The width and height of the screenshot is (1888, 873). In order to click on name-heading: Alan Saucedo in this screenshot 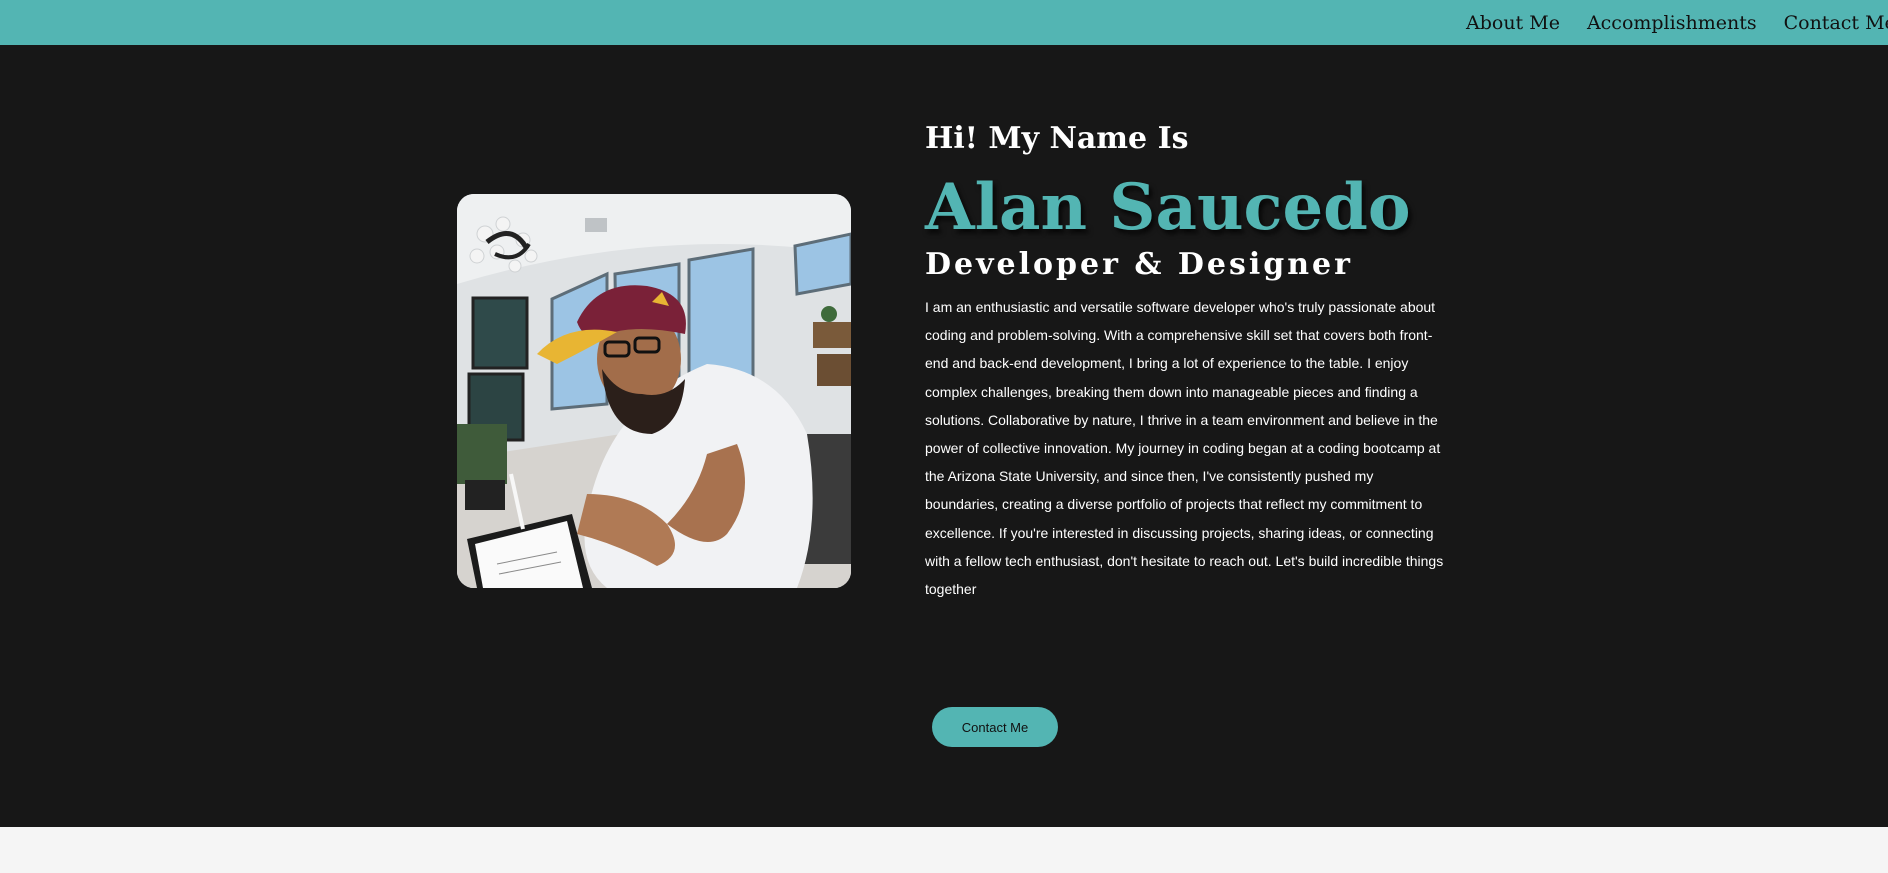, I will do `click(1168, 207)`.